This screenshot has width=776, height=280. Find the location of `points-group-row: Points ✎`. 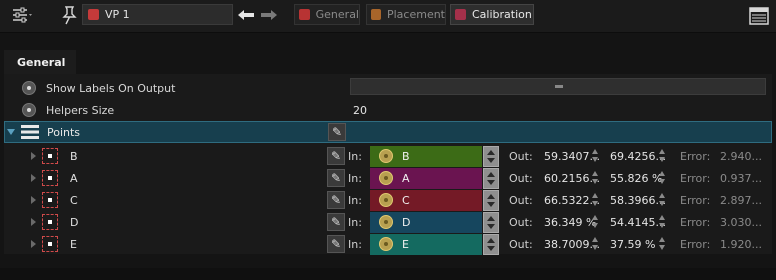

points-group-row: Points ✎ is located at coordinates (388, 132).